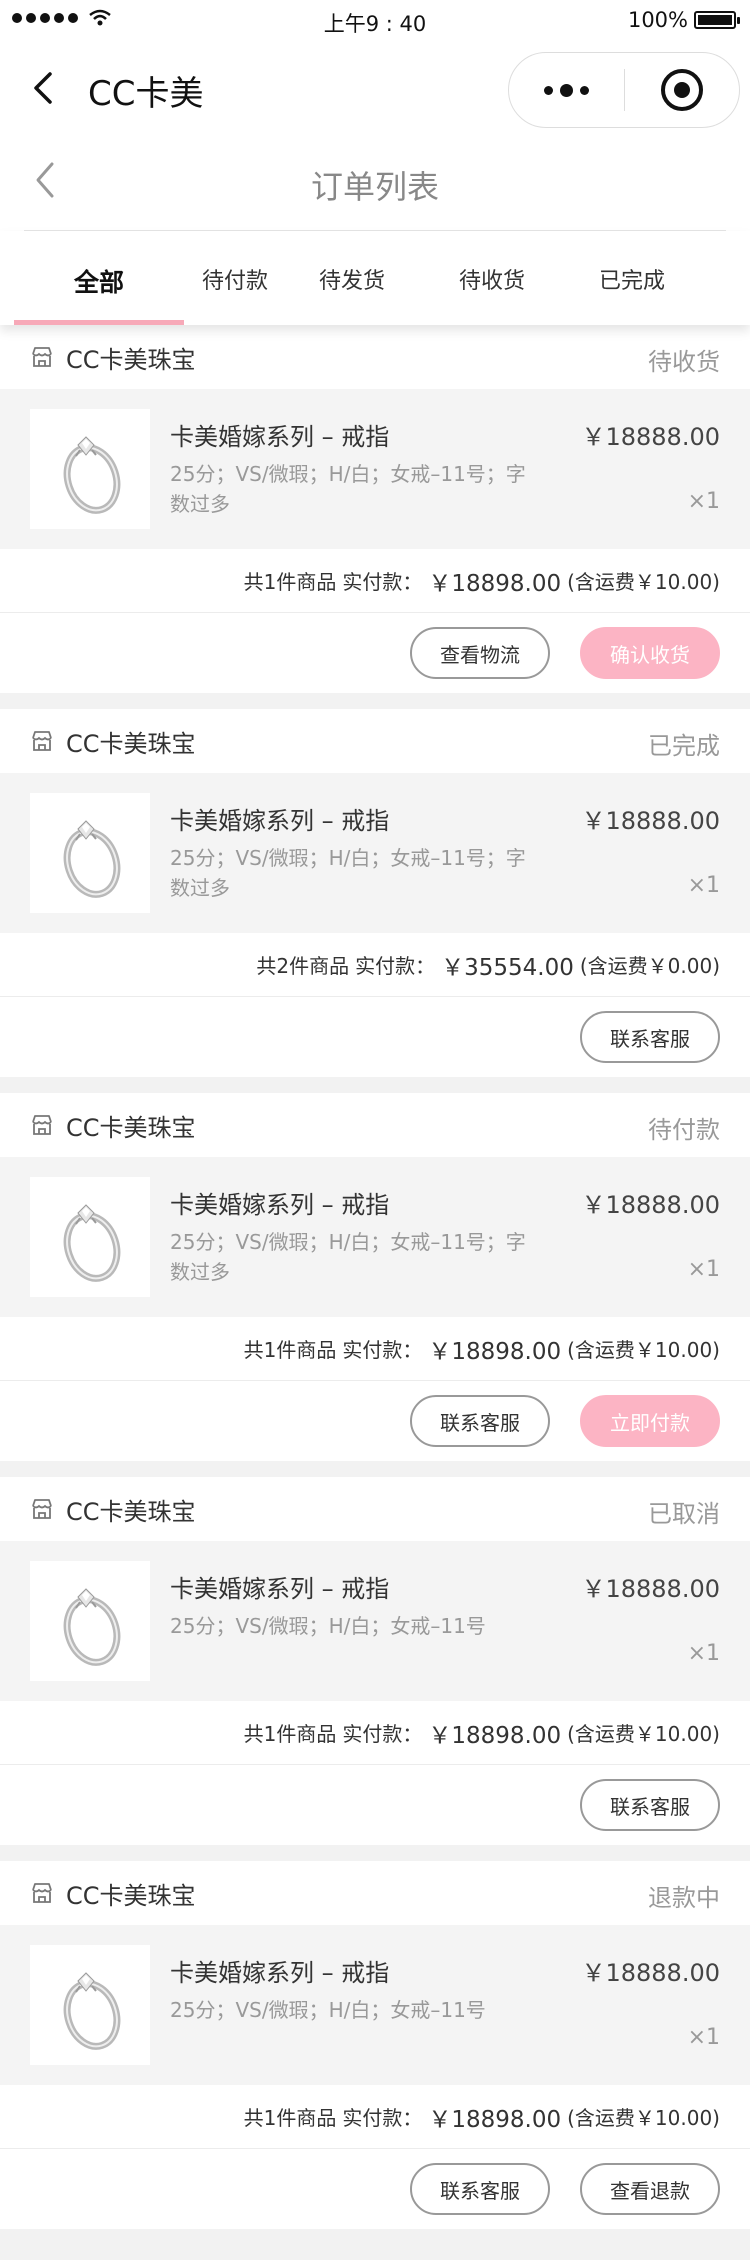 Image resolution: width=750 pixels, height=2260 pixels. What do you see at coordinates (682, 90) in the screenshot?
I see `close-miniprogram-icon` at bounding box center [682, 90].